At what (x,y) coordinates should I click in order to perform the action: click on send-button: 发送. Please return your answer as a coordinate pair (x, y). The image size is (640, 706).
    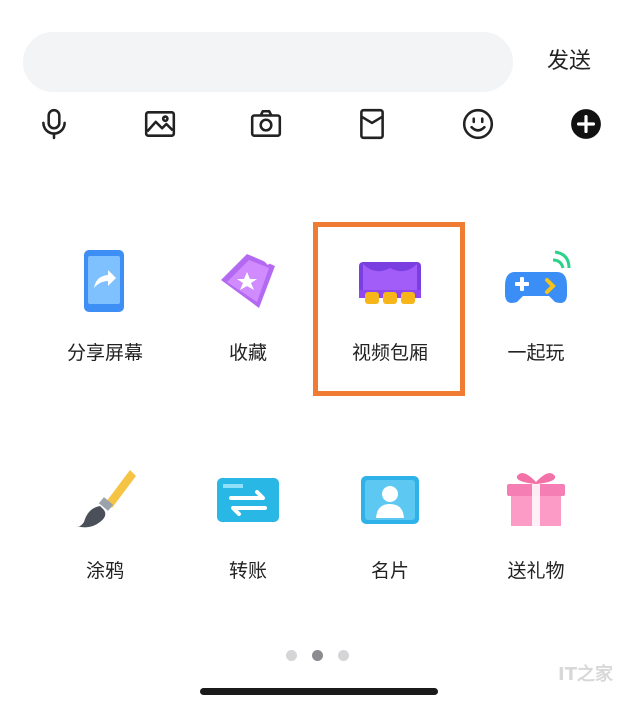
    Looking at the image, I should click on (569, 62).